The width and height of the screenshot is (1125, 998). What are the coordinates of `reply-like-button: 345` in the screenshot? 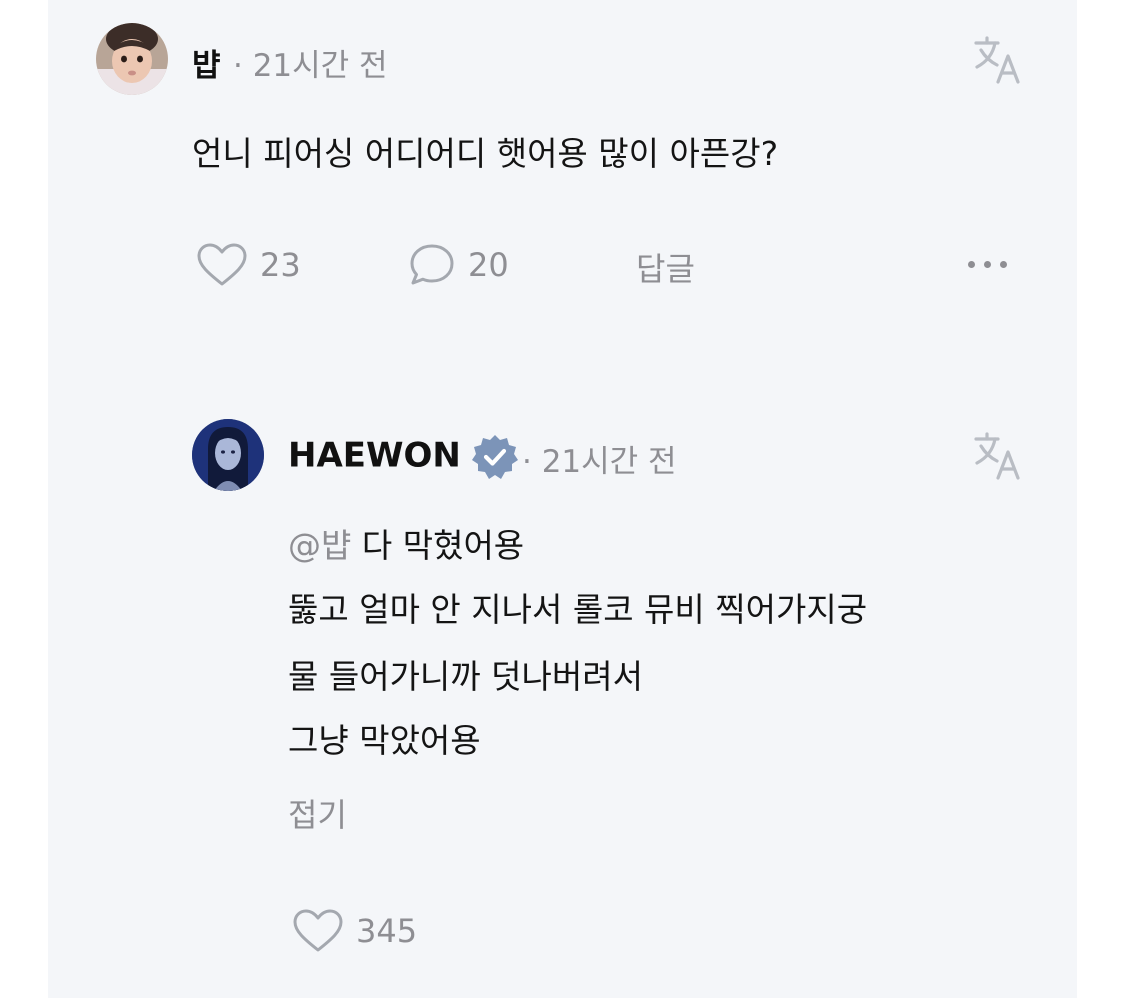 It's located at (354, 931).